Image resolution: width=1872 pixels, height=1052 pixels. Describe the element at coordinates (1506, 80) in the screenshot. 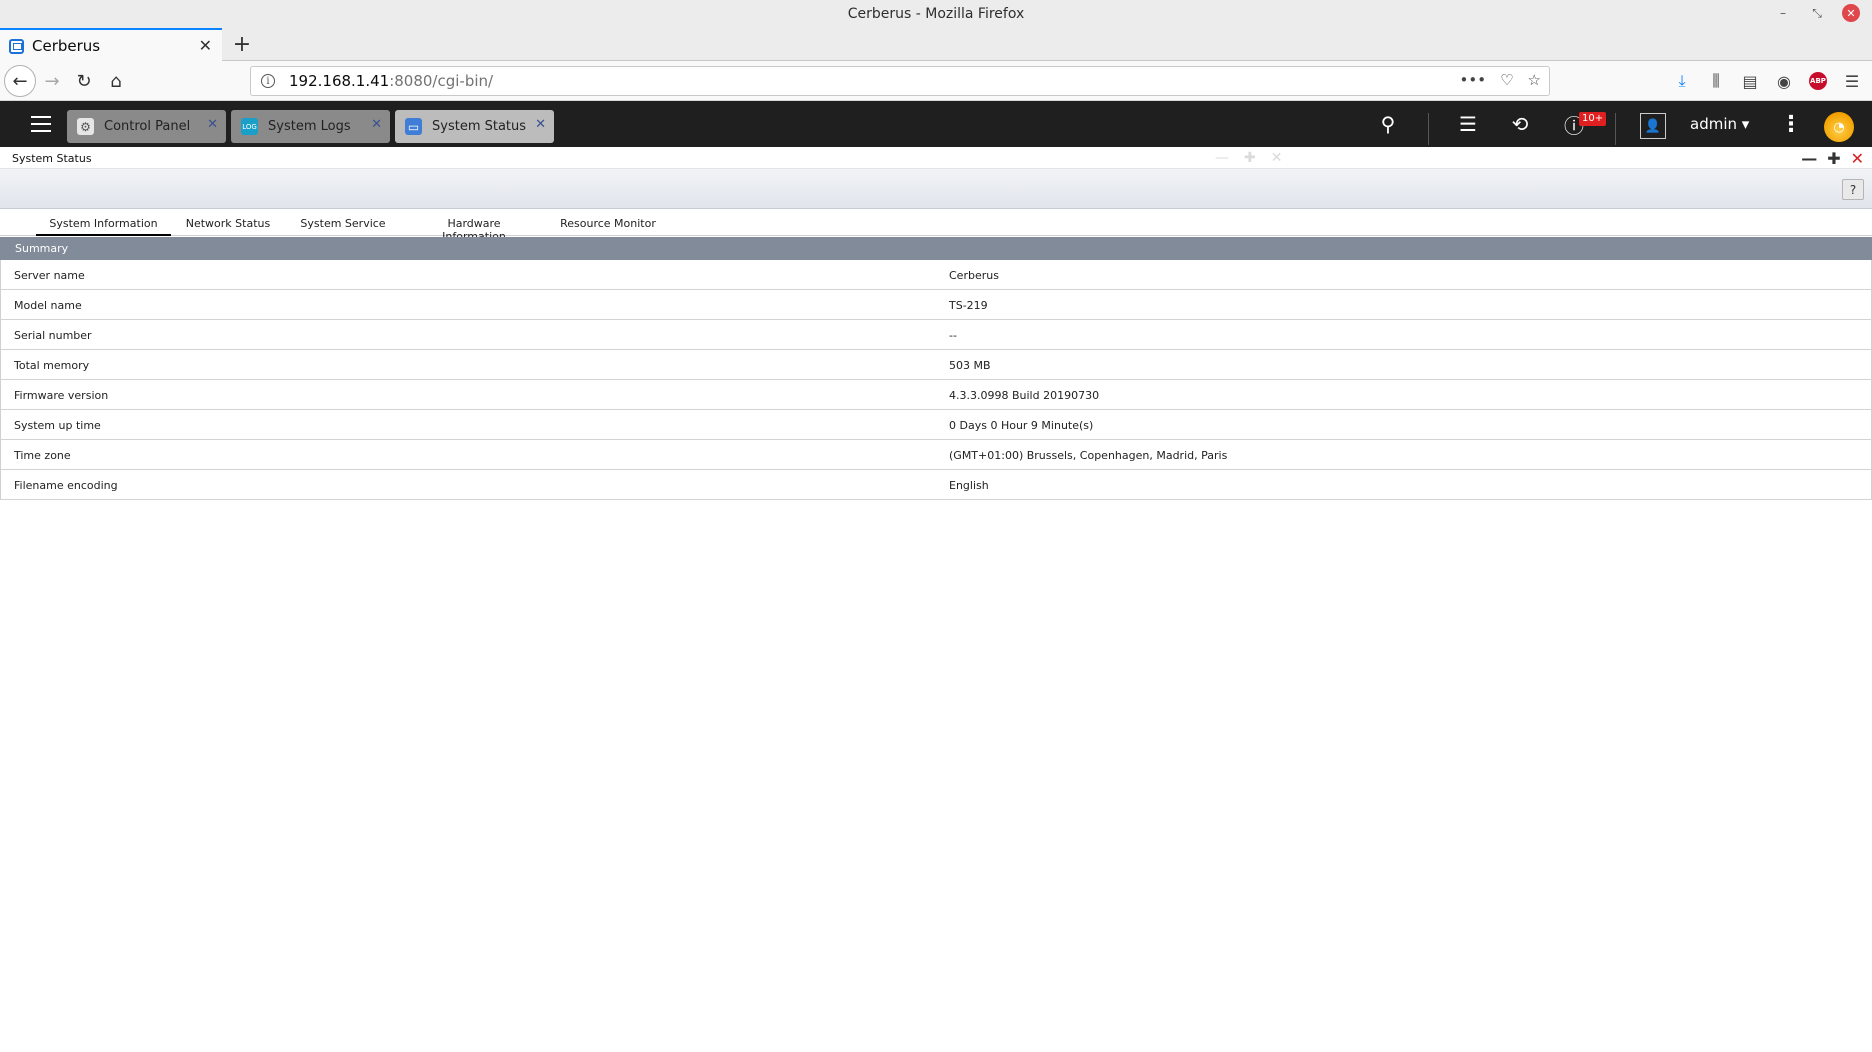

I see `pocket-icon: ♡` at that location.